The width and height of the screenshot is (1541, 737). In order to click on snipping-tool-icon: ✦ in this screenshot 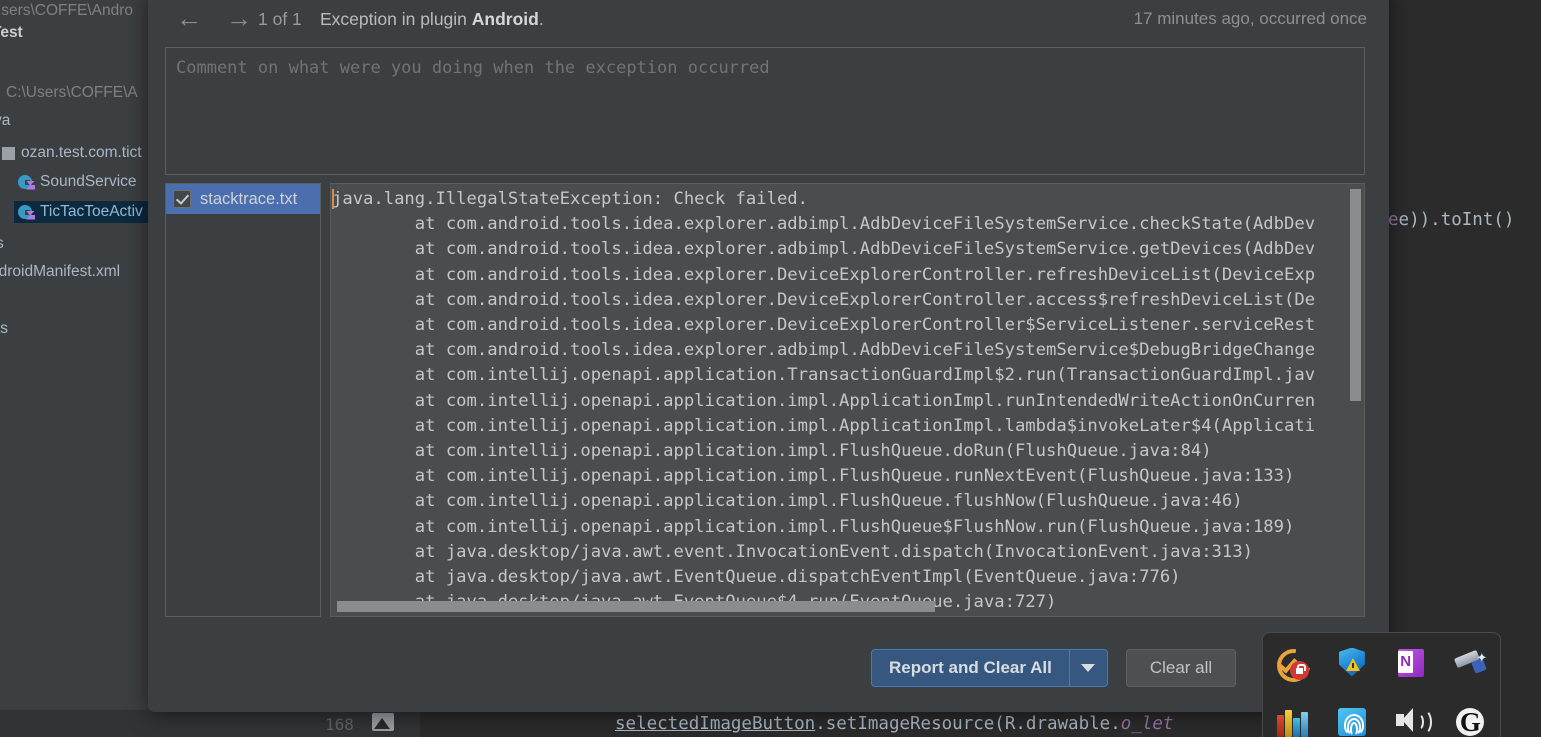, I will do `click(1470, 663)`.